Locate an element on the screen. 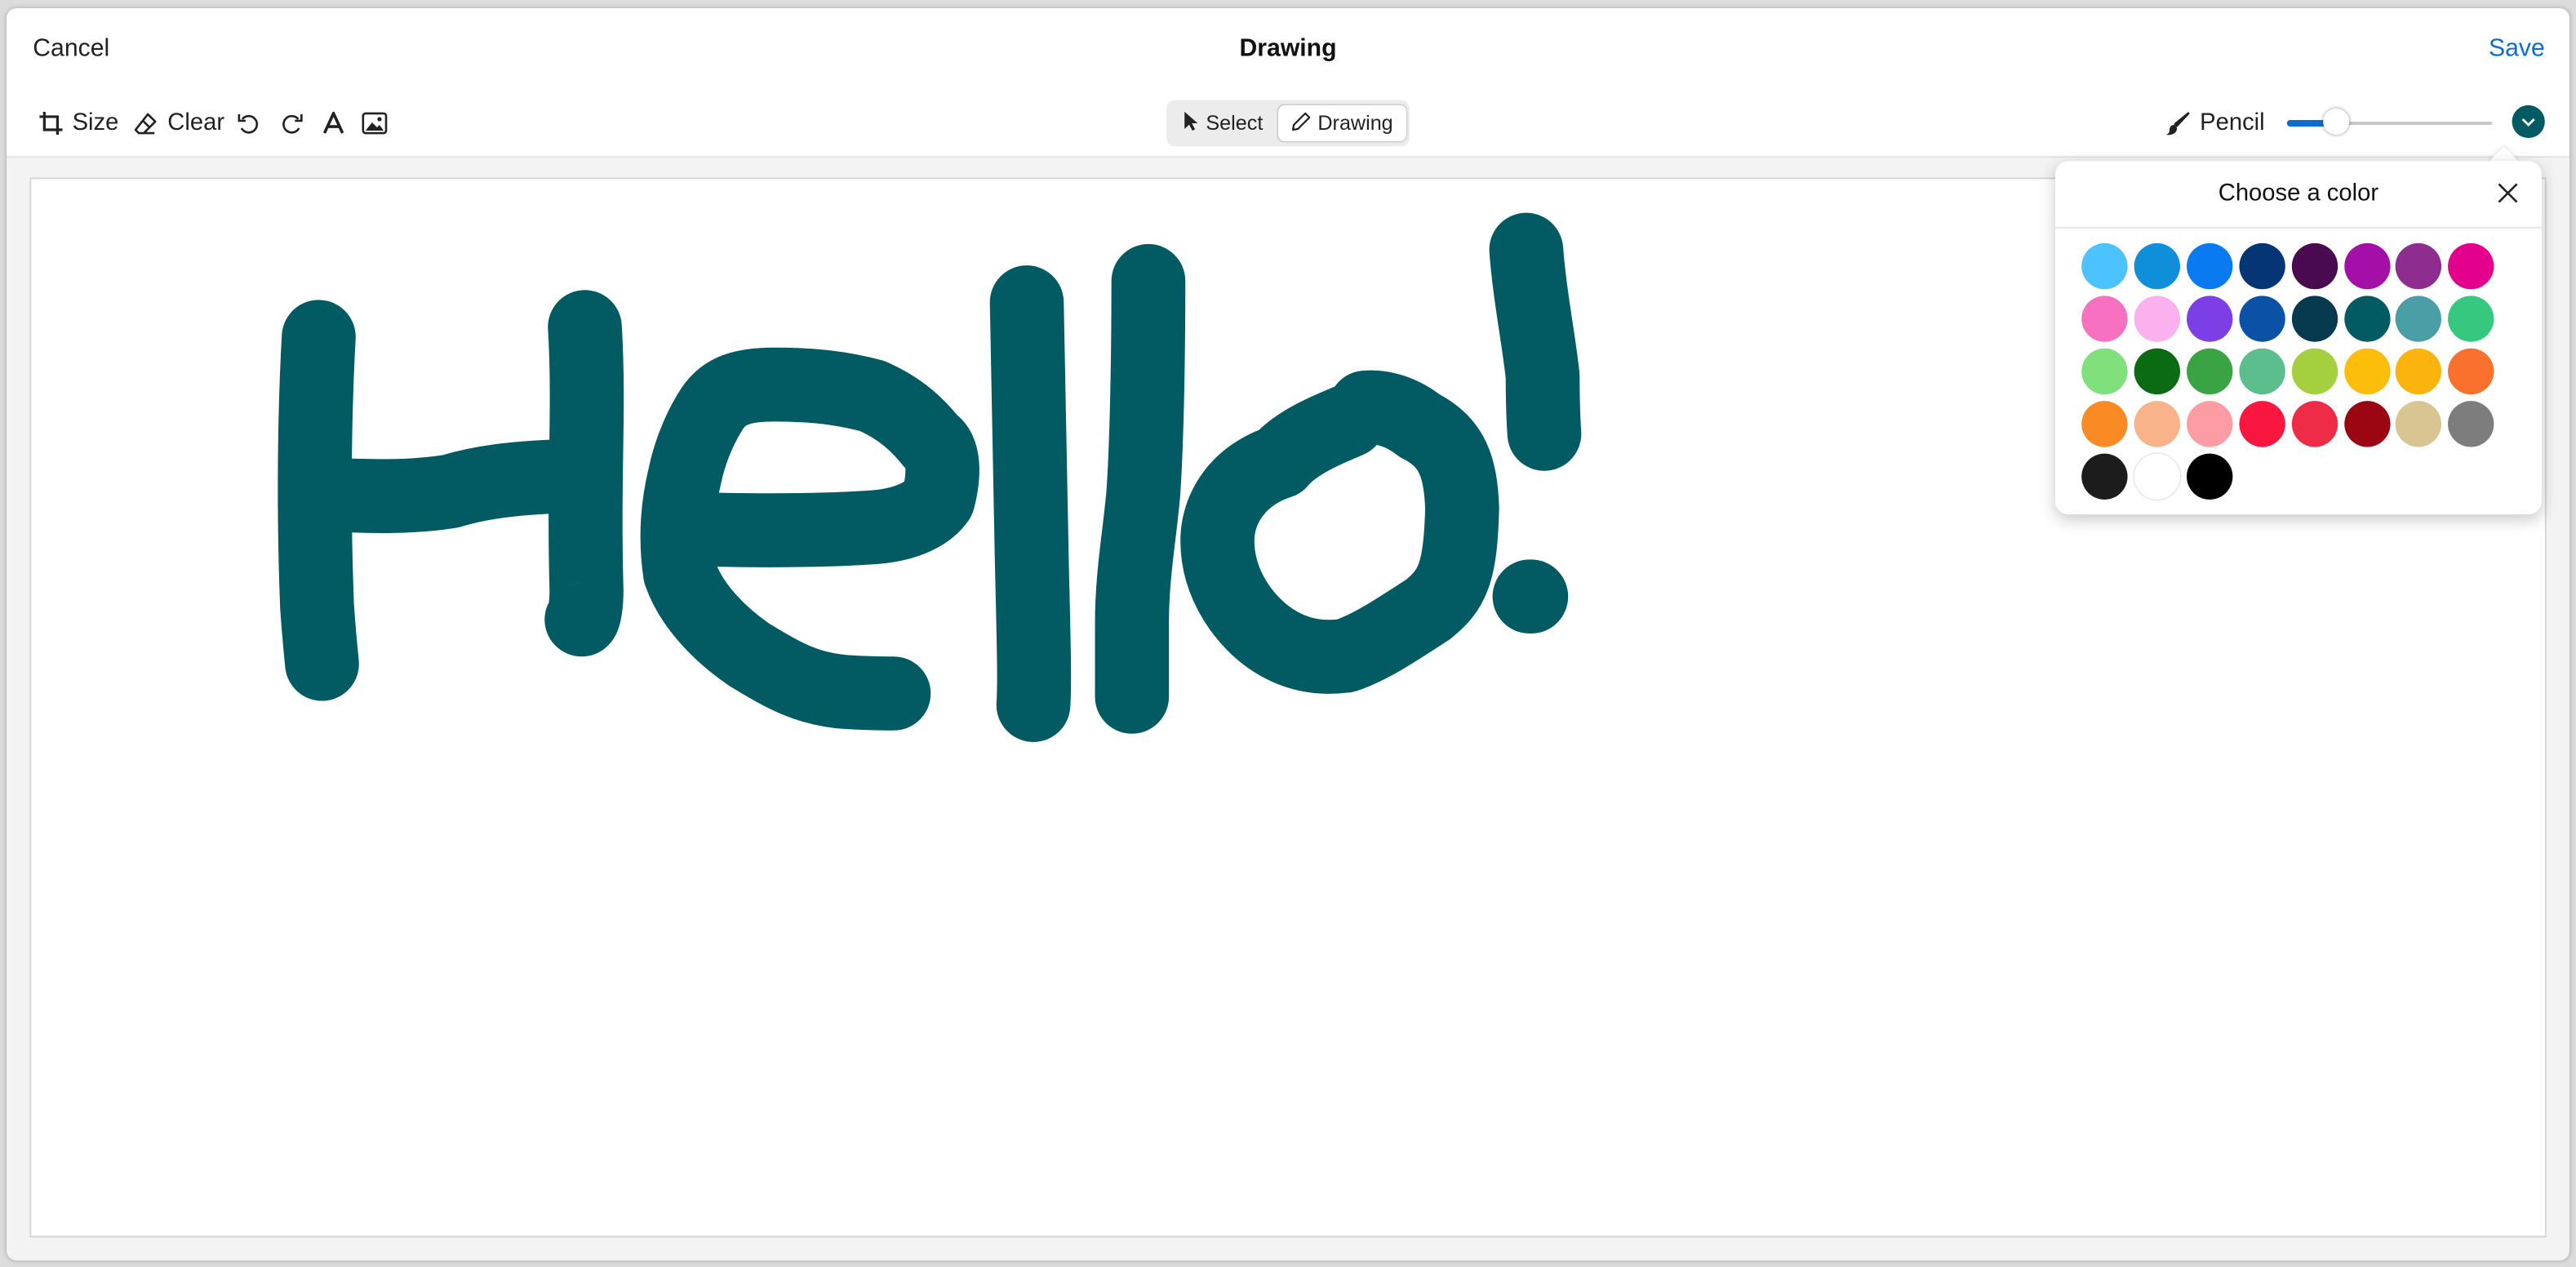 Image resolution: width=2576 pixels, height=1267 pixels. brush-type-label: Pencil is located at coordinates (2232, 123).